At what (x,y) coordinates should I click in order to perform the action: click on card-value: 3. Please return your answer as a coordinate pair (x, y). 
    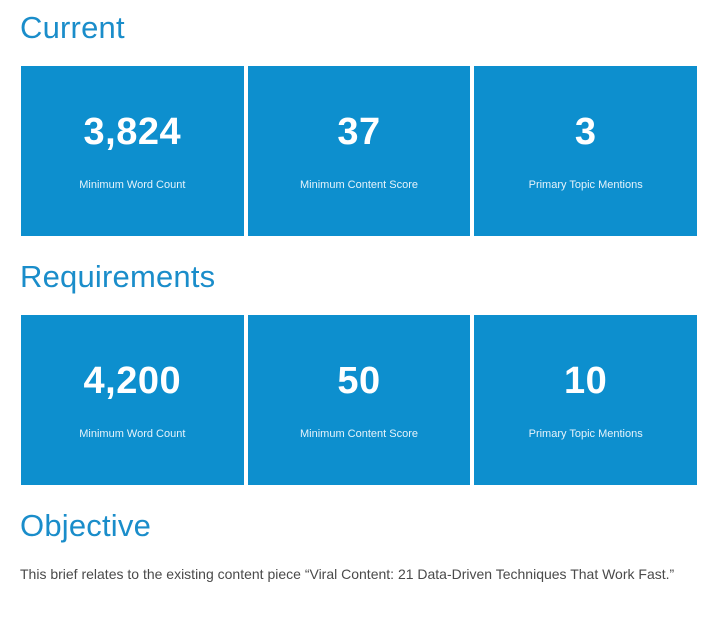
    Looking at the image, I should click on (585, 132).